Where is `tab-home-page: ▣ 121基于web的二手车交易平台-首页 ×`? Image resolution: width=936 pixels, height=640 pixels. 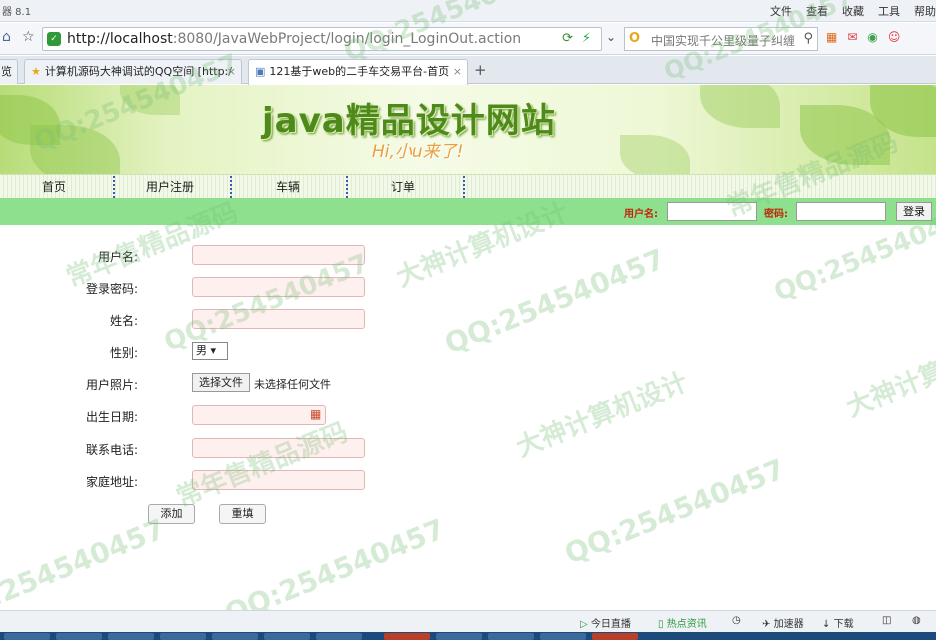
tab-home-page: ▣ 121基于web的二手车交易平台-首页 × is located at coordinates (358, 72).